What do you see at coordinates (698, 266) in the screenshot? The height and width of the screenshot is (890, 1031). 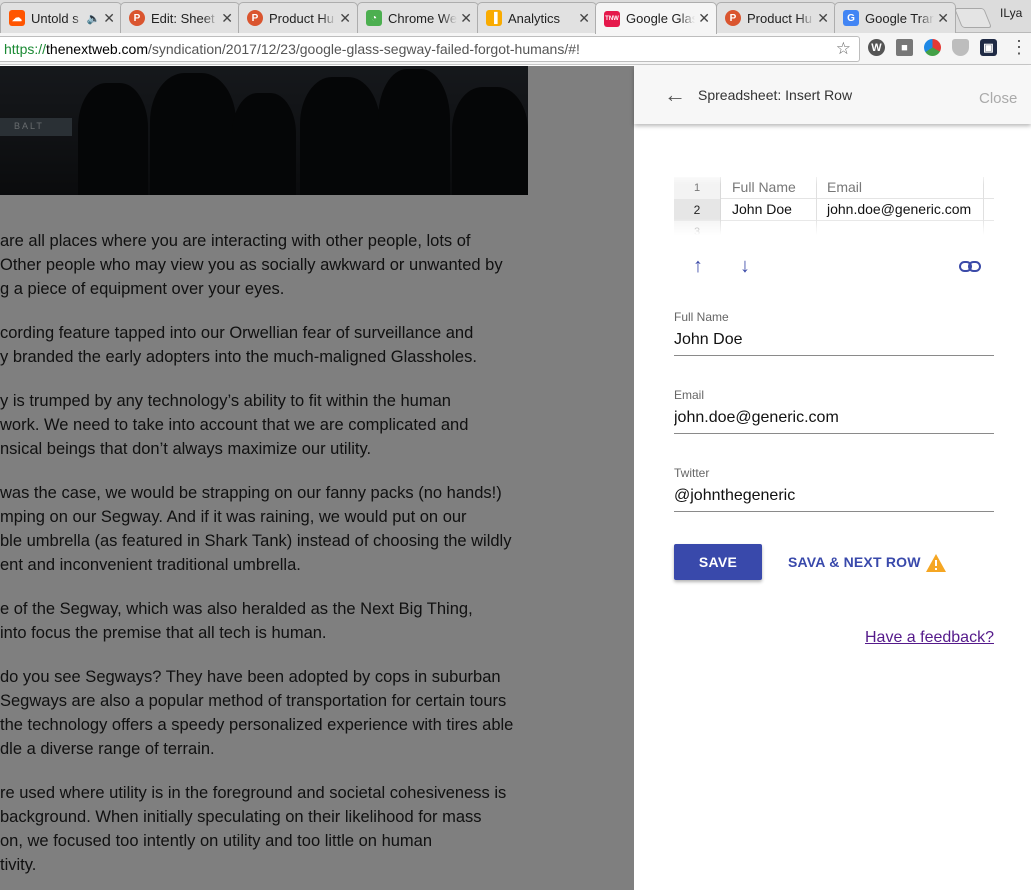 I see `arrow-up-icon: ↑` at bounding box center [698, 266].